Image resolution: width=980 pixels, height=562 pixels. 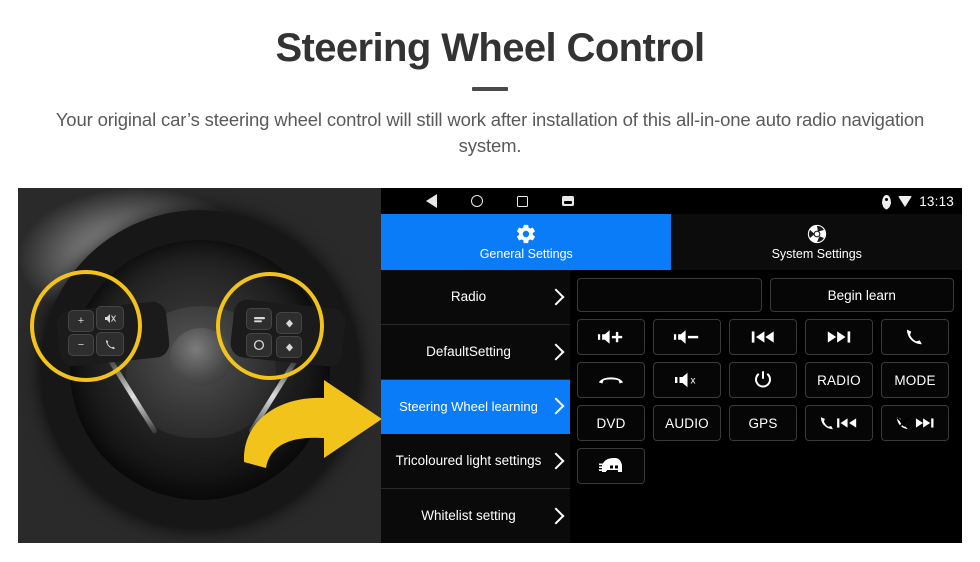 I want to click on learned-key-field, so click(x=669, y=295).